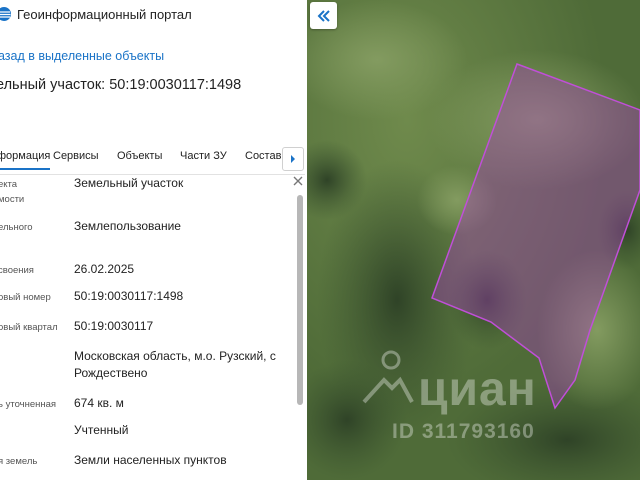  I want to click on cadastral-number-value: 50:19:0030117:1498, so click(129, 296).